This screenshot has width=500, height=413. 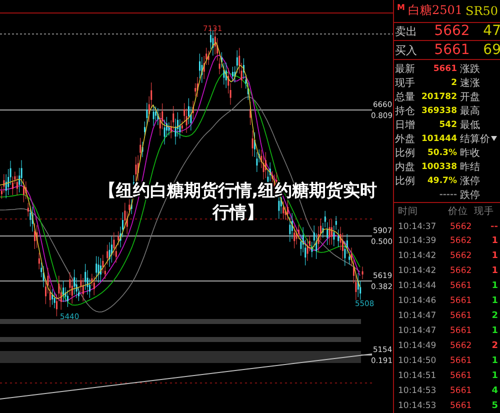 I want to click on stat-label: 最低, so click(x=470, y=125).